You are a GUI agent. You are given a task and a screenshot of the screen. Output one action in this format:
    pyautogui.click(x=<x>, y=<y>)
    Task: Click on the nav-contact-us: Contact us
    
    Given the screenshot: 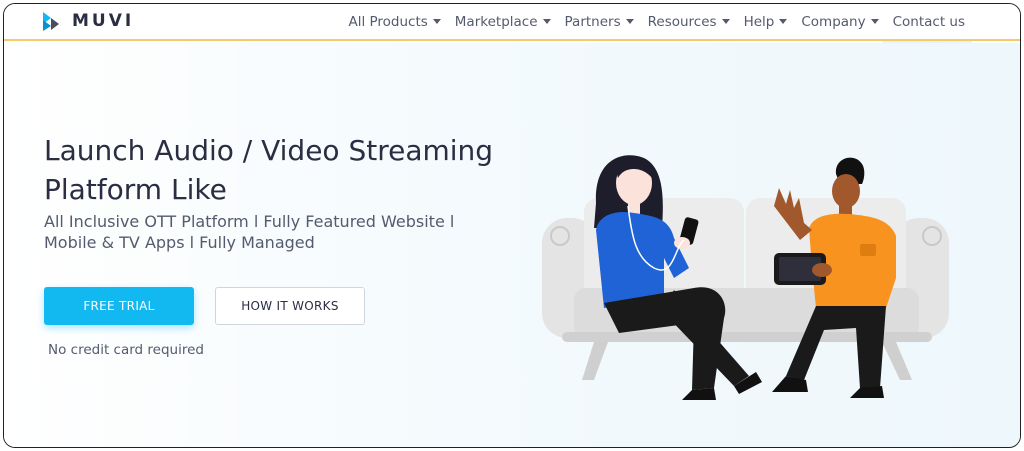 What is the action you would take?
    pyautogui.click(x=929, y=22)
    